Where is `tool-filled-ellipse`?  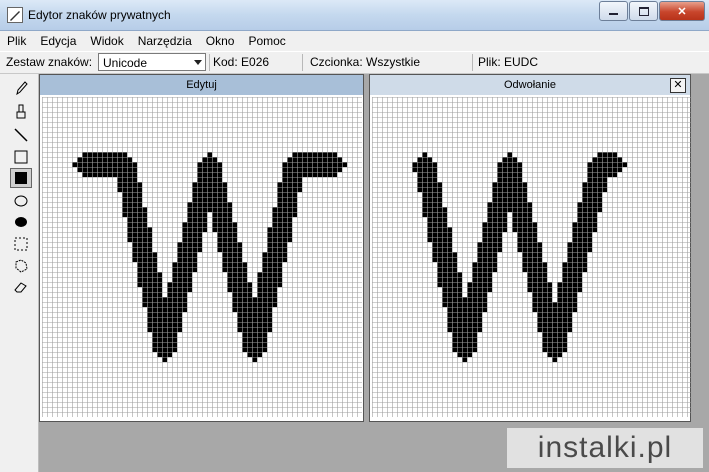 tool-filled-ellipse is located at coordinates (21, 222).